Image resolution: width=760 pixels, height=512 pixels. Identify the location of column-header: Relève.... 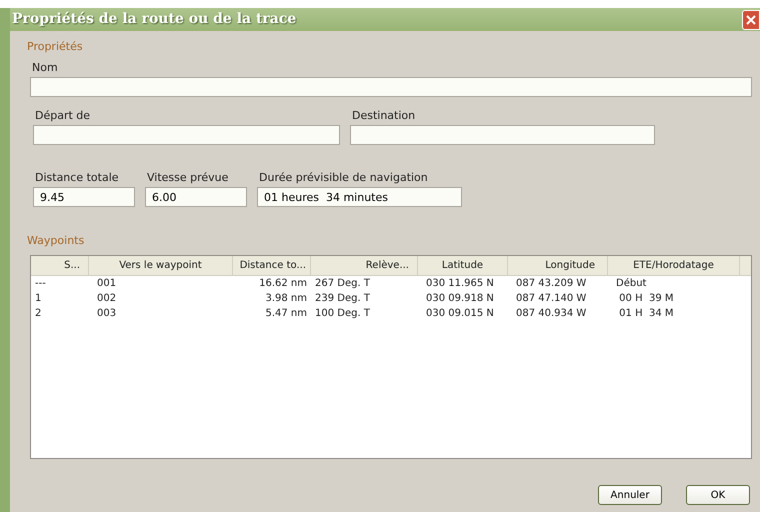
(364, 265).